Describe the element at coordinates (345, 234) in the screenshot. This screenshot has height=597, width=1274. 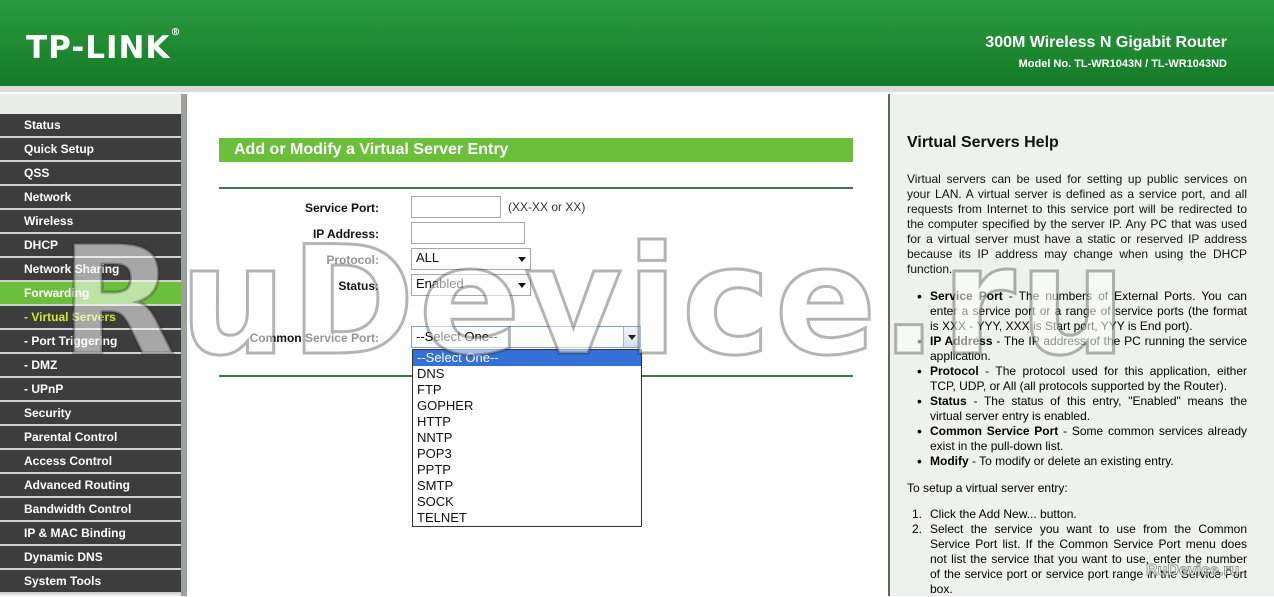
I see `ip-address-label: IP Address:` at that location.